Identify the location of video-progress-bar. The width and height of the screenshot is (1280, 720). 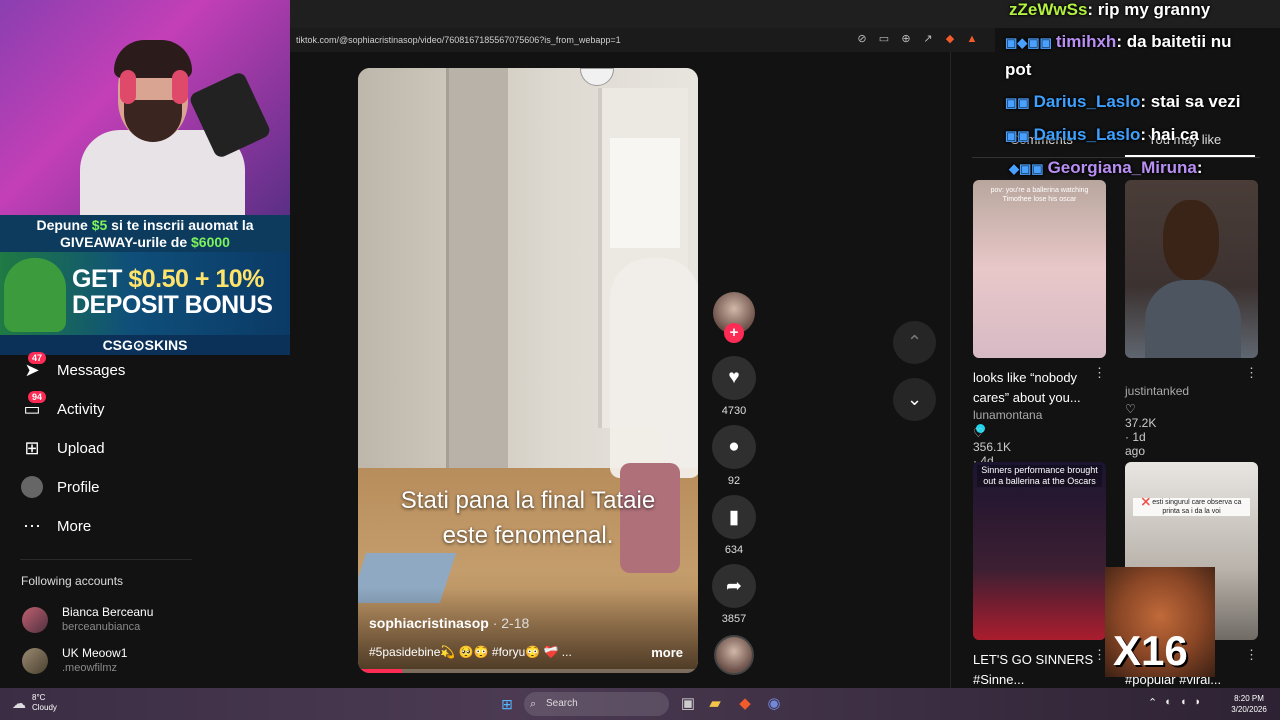
(528, 671).